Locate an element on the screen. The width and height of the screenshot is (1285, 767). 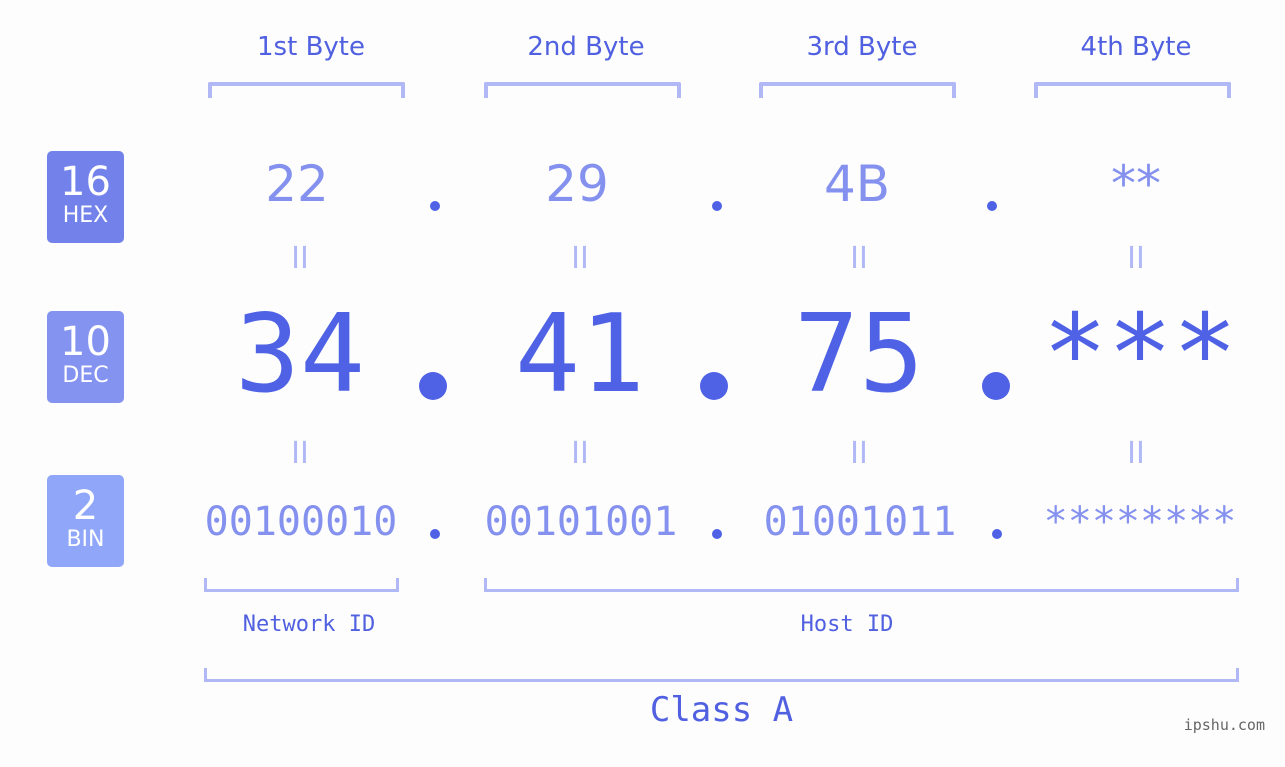
dec-badge-number: 10 is located at coordinates (85, 342).